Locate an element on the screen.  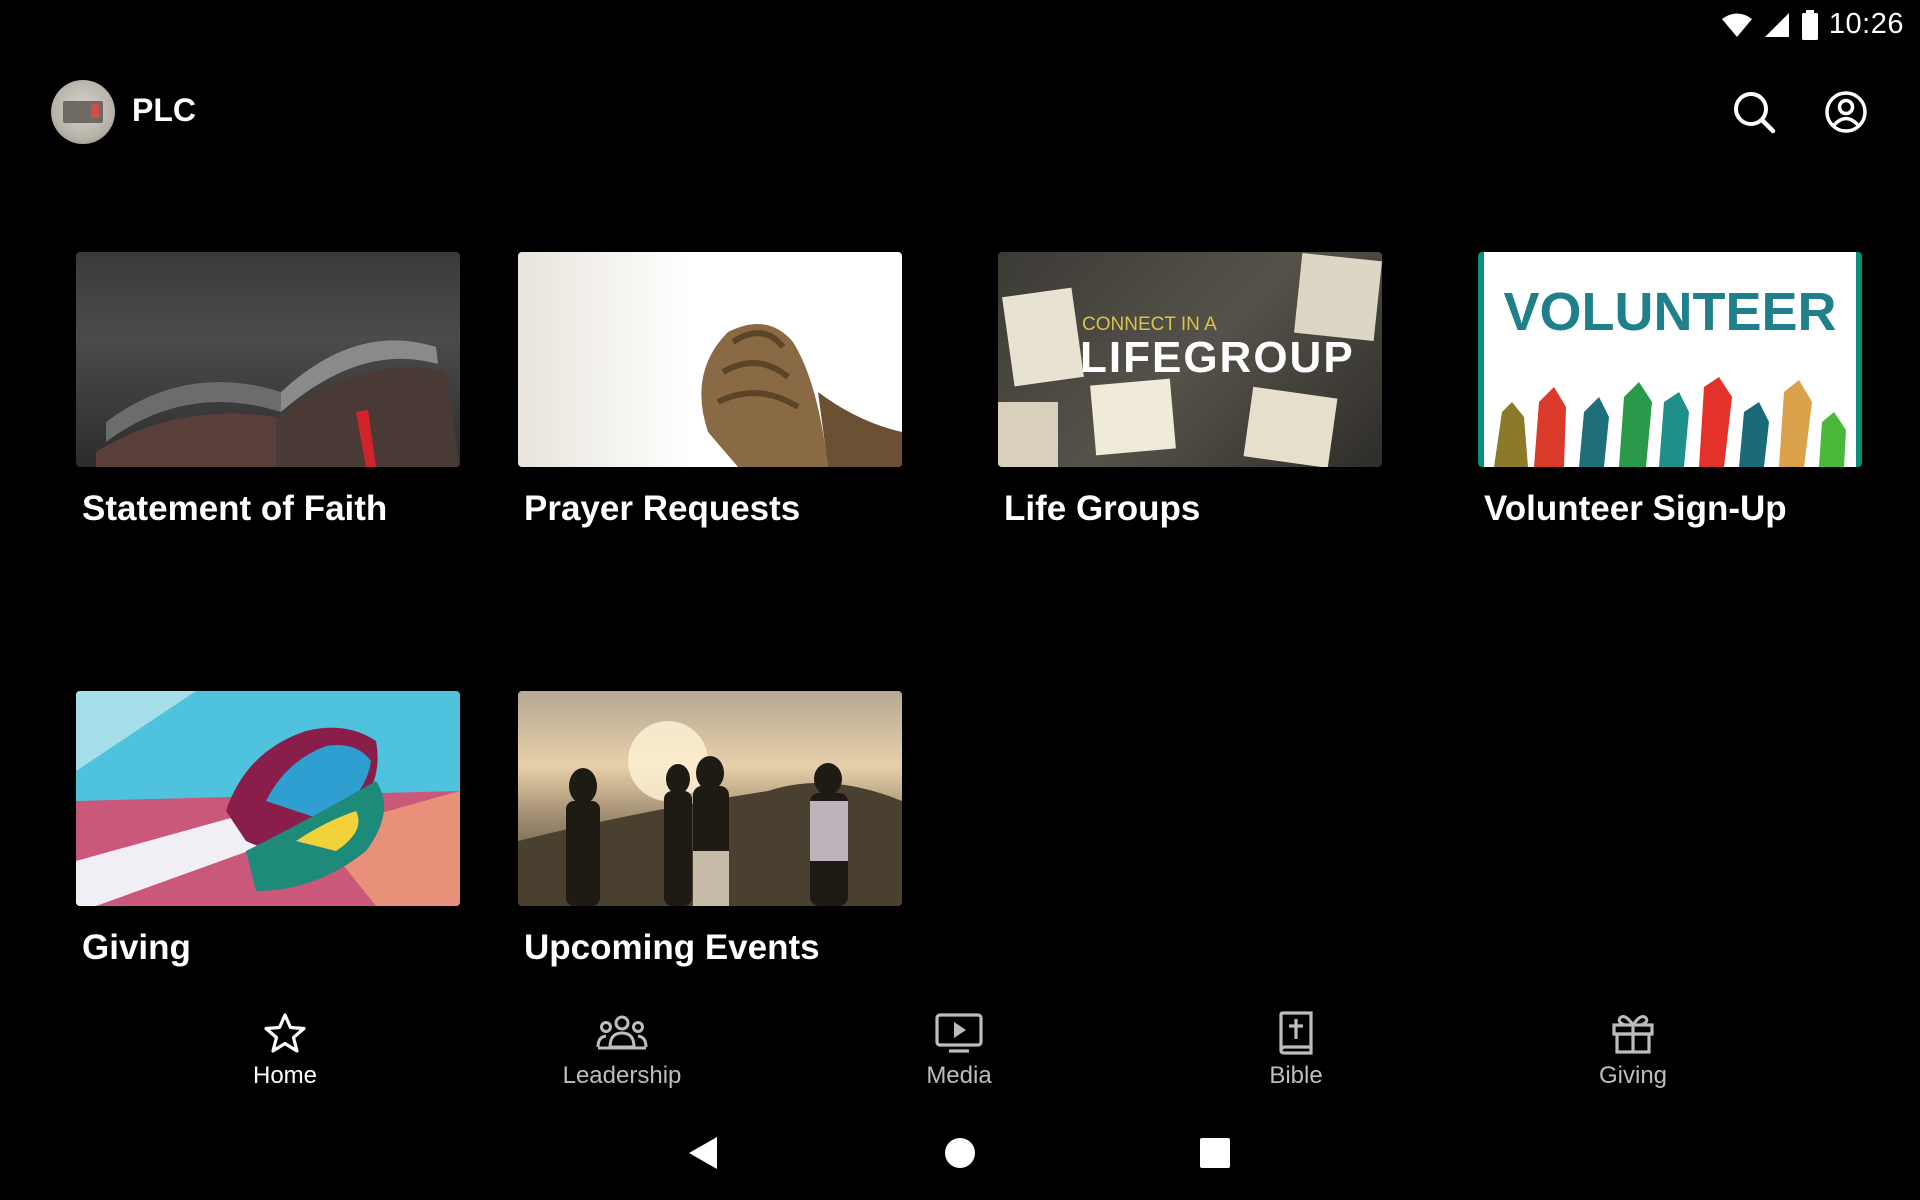
nav-home: Home is located at coordinates (285, 1050).